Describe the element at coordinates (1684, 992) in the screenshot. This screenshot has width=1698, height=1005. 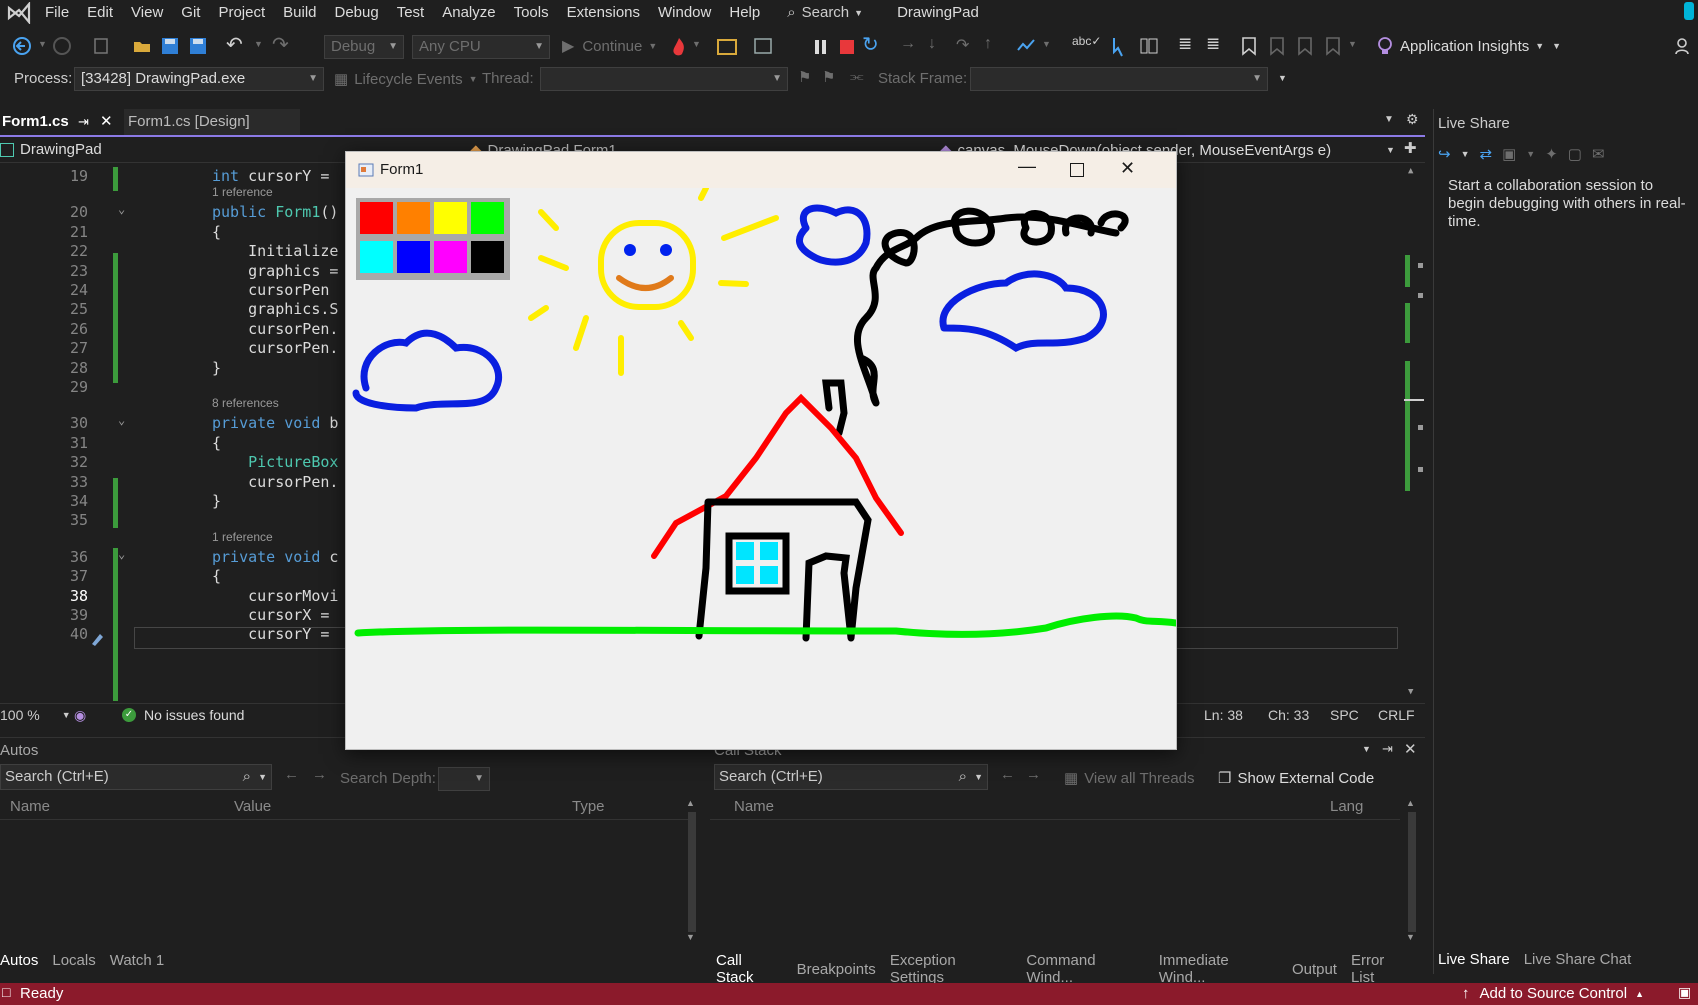
I see `notifications-bell-icon: ▣` at that location.